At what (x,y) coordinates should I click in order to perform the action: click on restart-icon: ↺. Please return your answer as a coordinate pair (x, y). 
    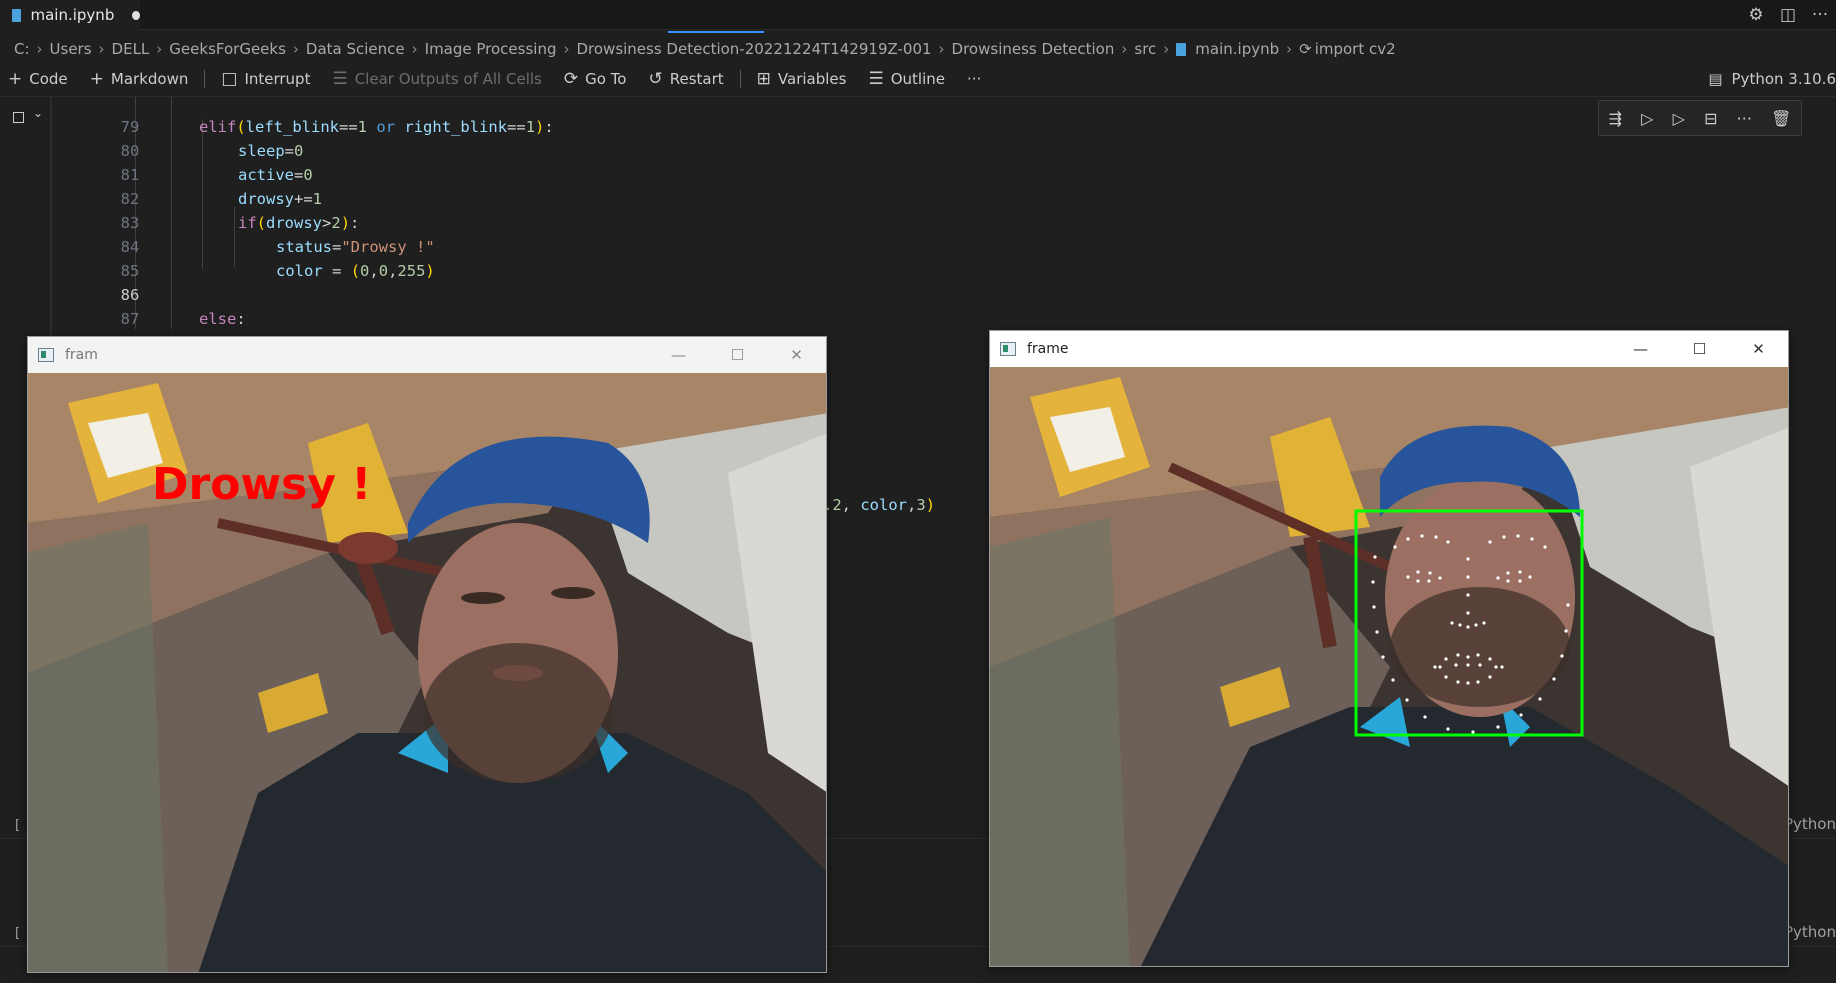
    Looking at the image, I should click on (655, 79).